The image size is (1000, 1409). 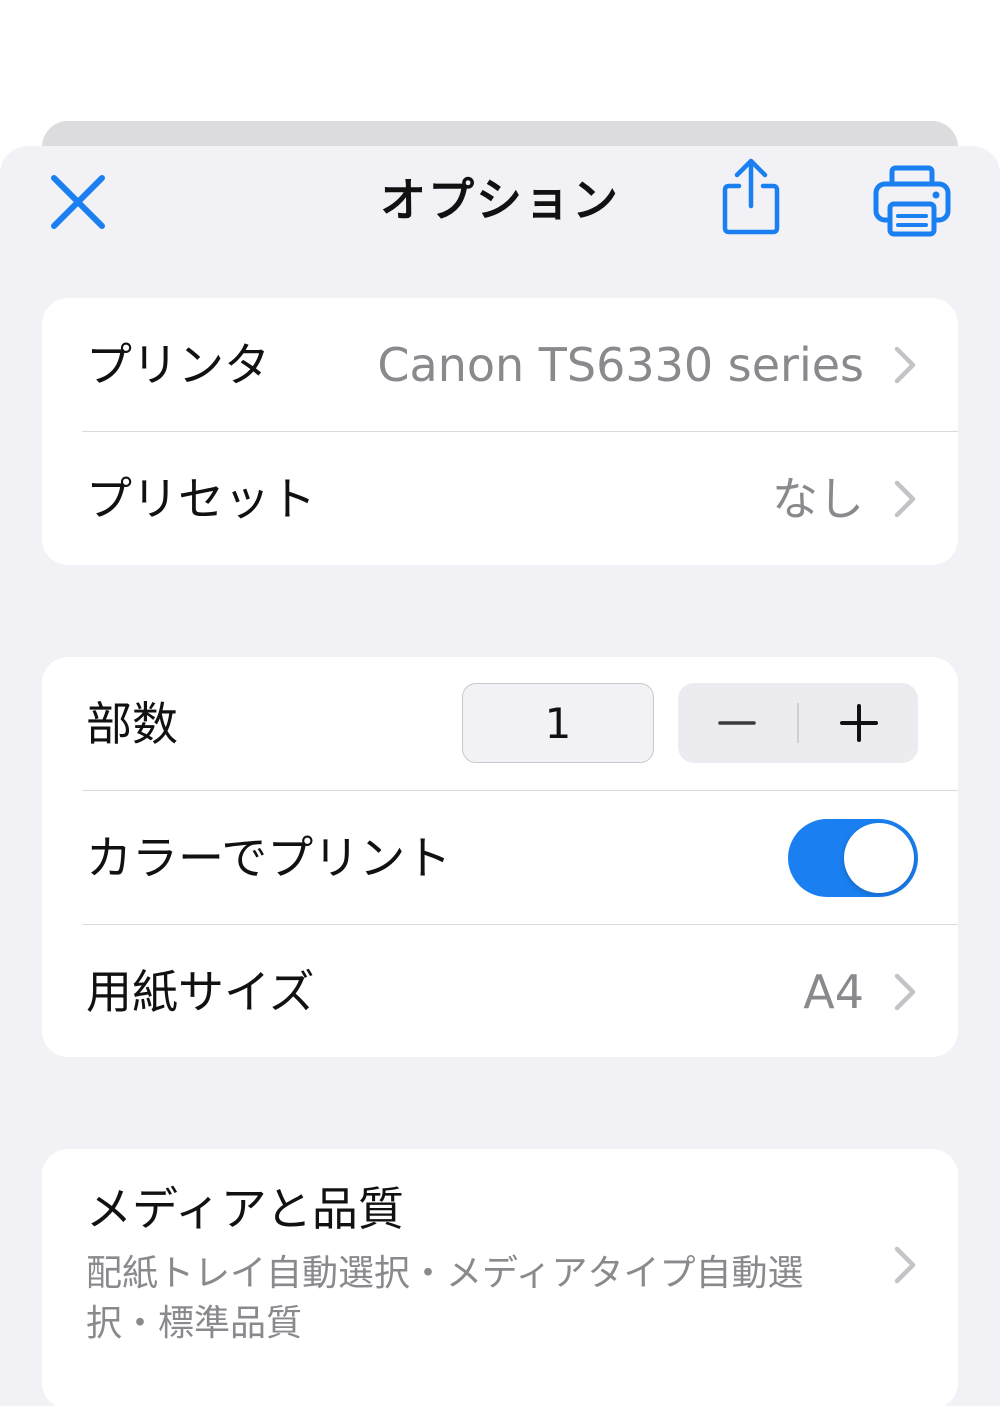 I want to click on preset-row: プリセット なし, so click(x=500, y=498).